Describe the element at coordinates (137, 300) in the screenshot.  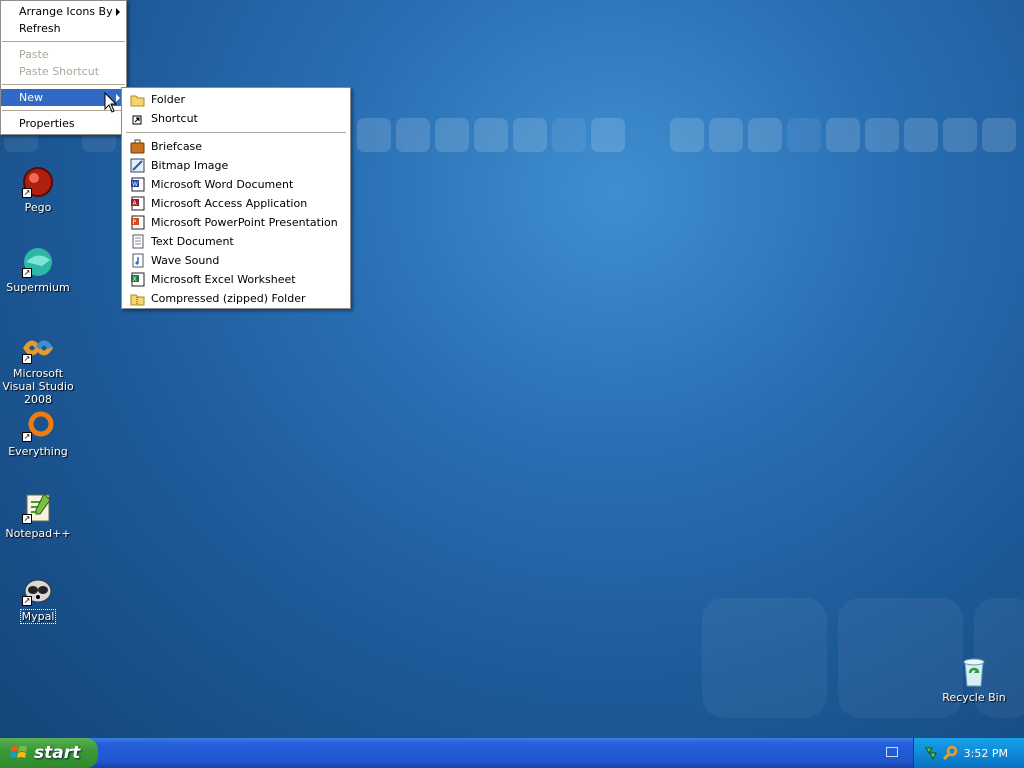
I see `zip-folder-icon` at that location.